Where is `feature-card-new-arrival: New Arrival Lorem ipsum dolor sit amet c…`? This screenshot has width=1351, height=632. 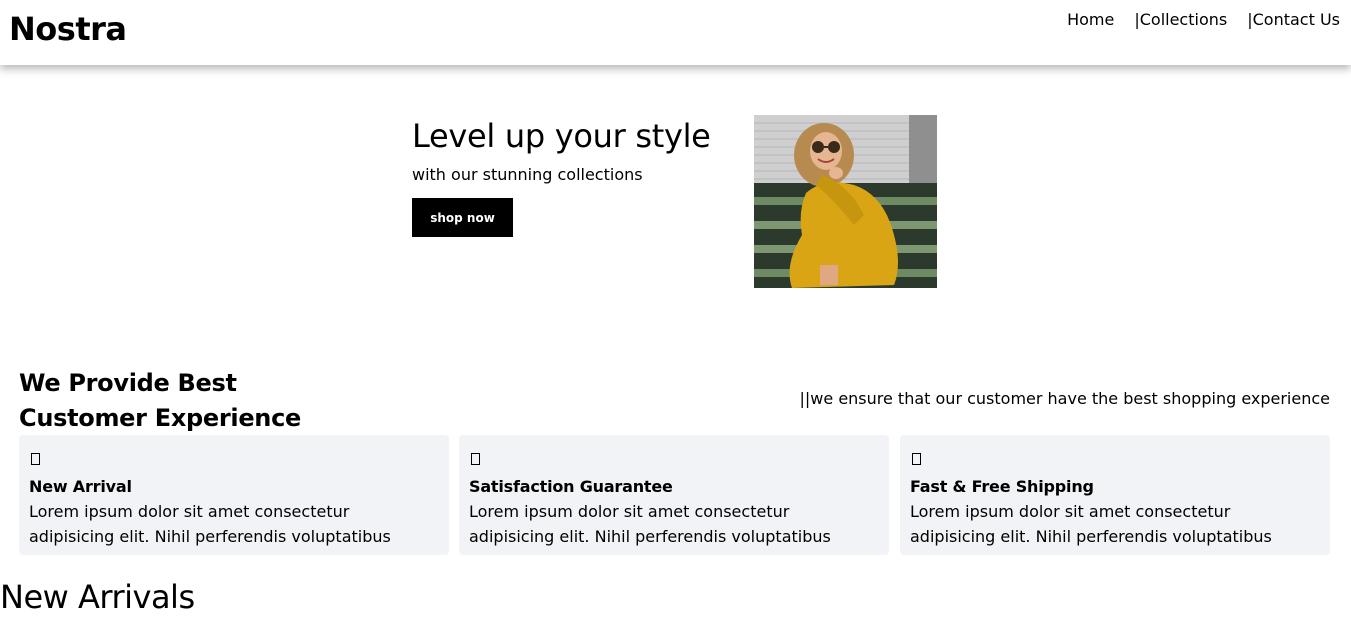
feature-card-new-arrival: New Arrival Lorem ipsum dolor sit amet c… is located at coordinates (234, 495).